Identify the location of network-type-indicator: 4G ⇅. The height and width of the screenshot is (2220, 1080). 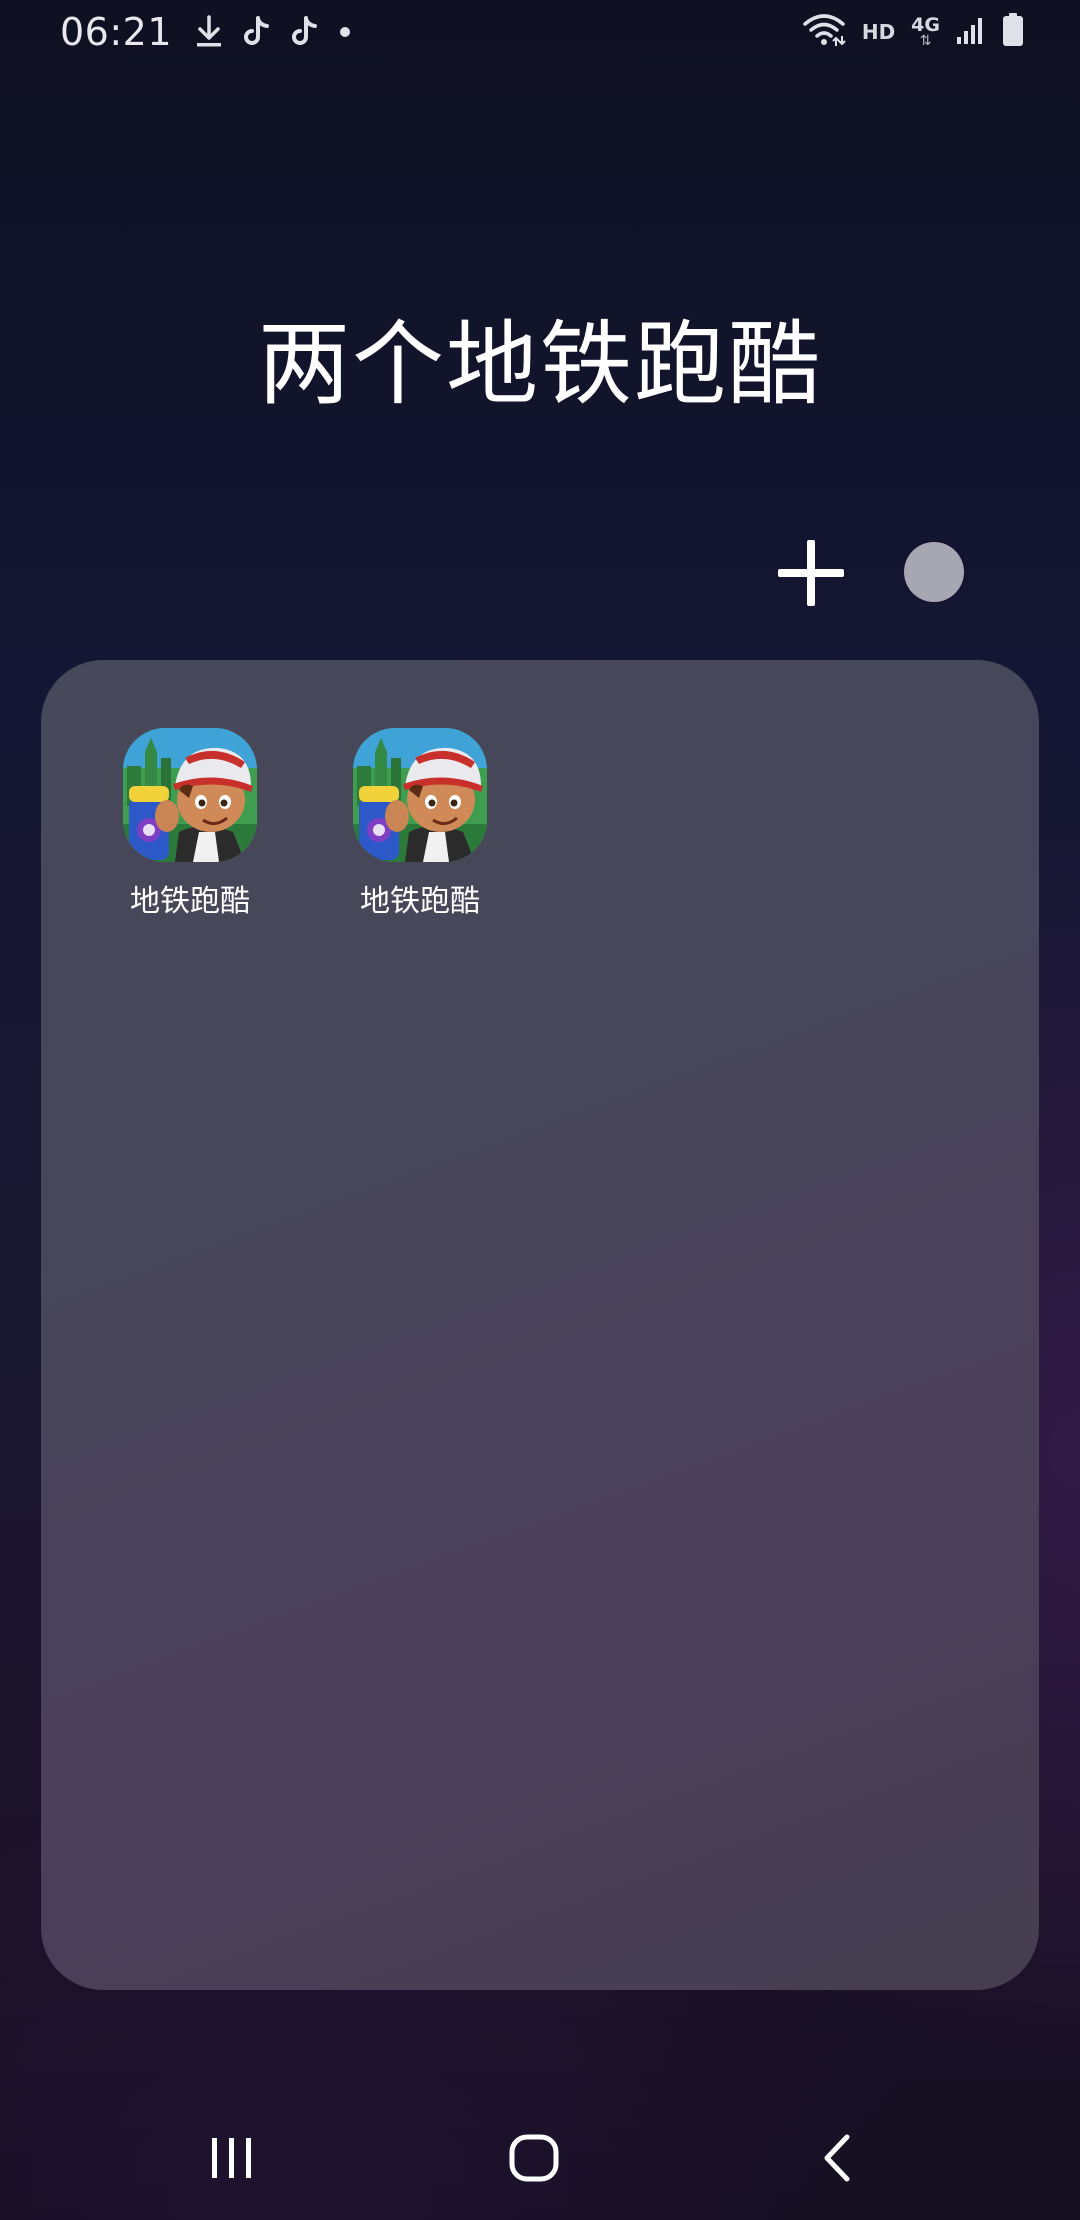
(925, 31).